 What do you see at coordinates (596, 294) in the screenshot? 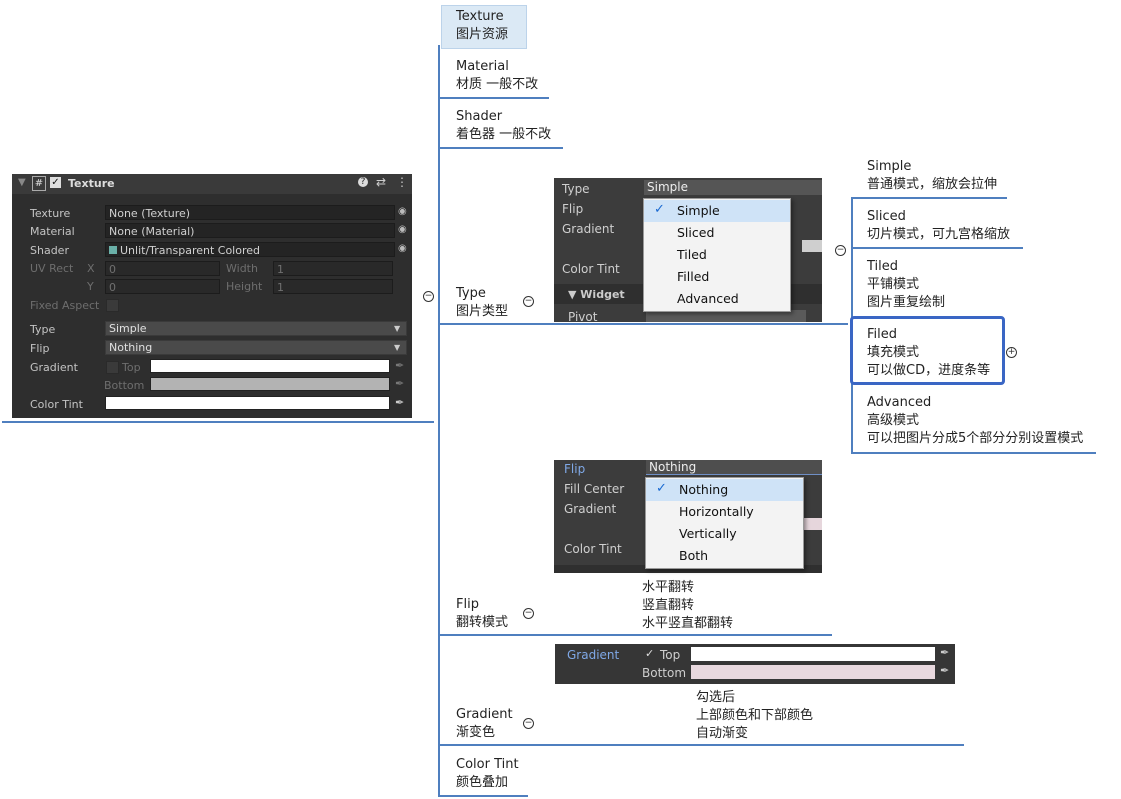
I see `type-panel-widget-foldout: ▼ Widget` at bounding box center [596, 294].